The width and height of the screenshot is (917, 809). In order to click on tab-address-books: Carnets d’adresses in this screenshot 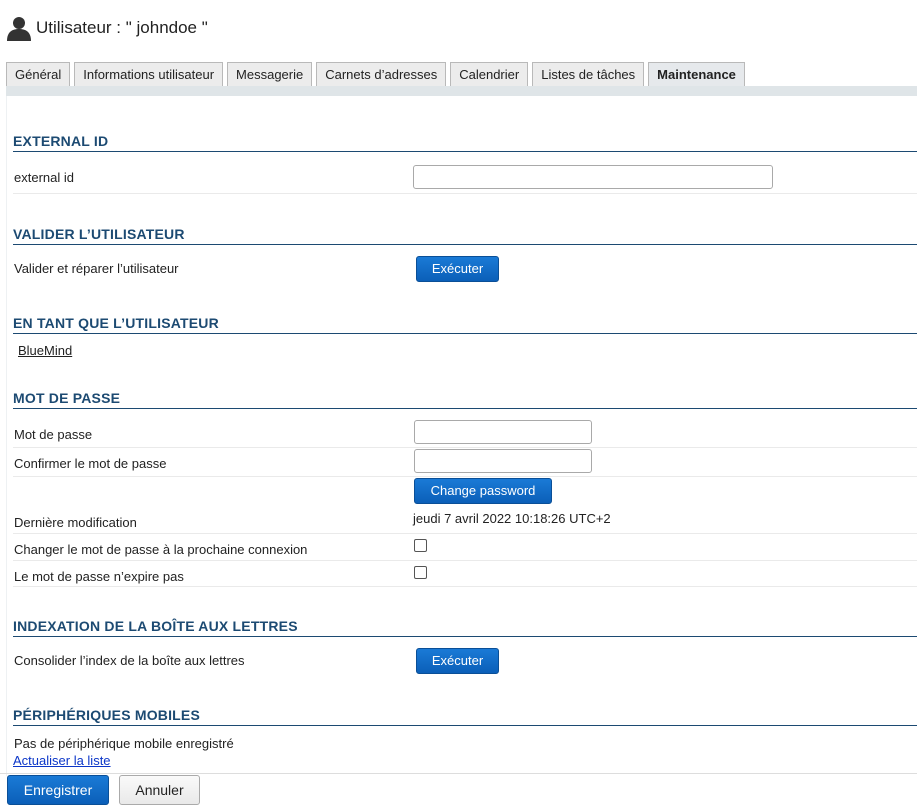, I will do `click(381, 74)`.